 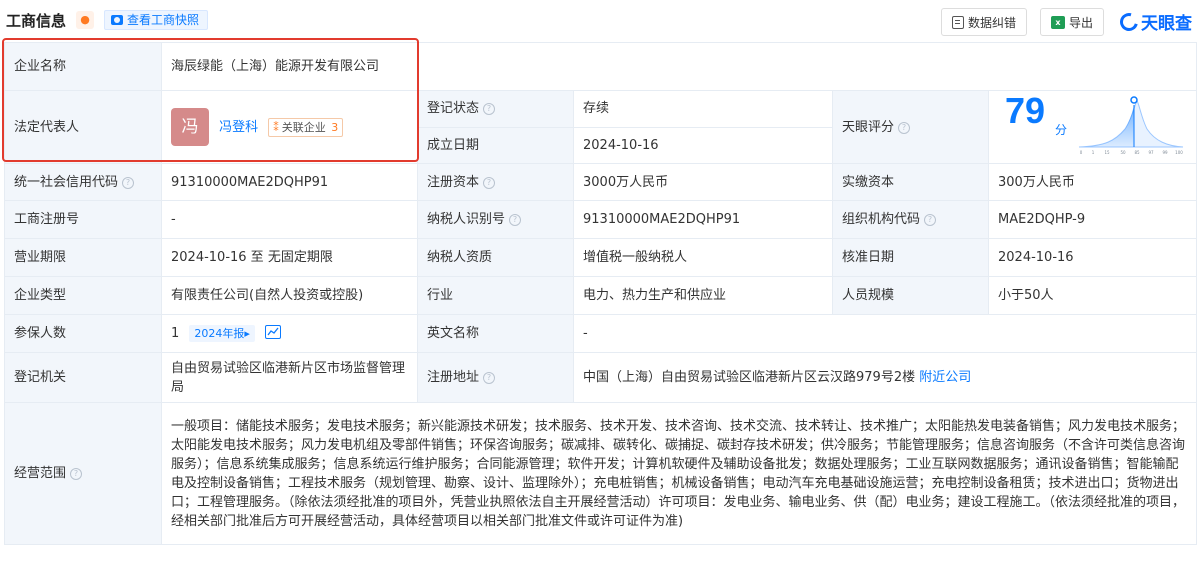 What do you see at coordinates (175, 333) in the screenshot?
I see `insured-count-number: 1` at bounding box center [175, 333].